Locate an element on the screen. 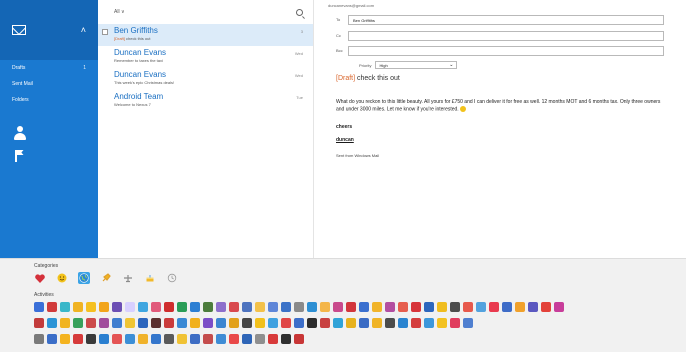 This screenshot has width=686, height=352. cc-field is located at coordinates (506, 35).